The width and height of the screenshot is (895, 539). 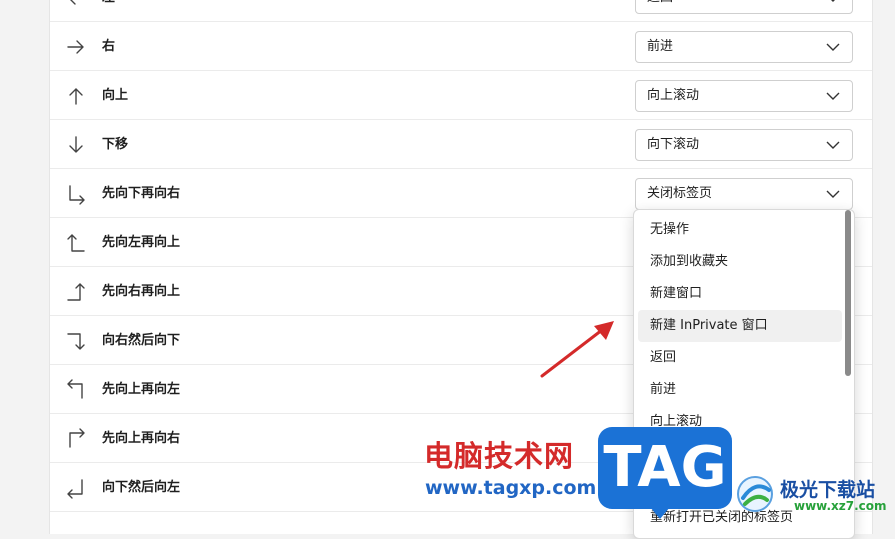 I want to click on dropdown-option: 返回, so click(x=740, y=358).